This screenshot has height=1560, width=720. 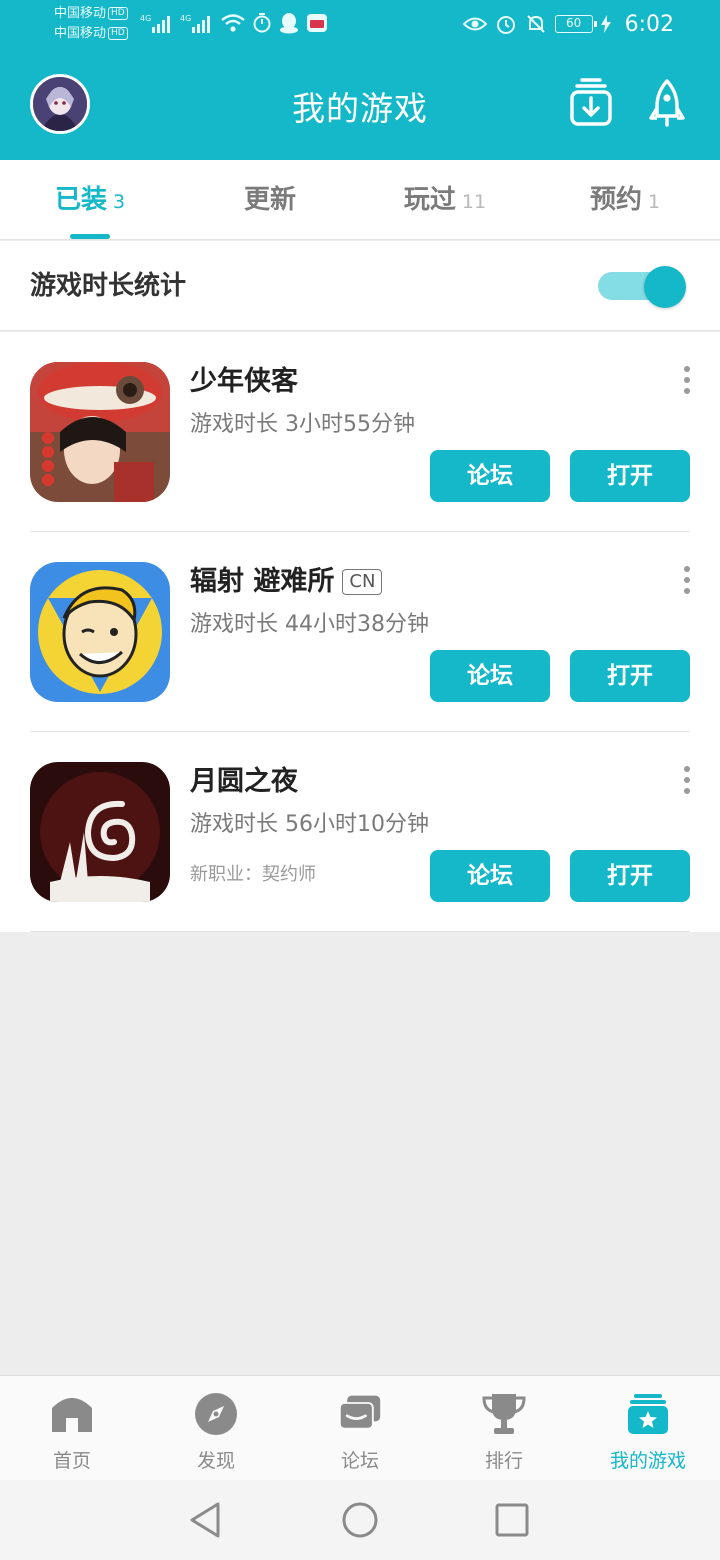 What do you see at coordinates (108, 286) in the screenshot?
I see `playtime-stats-label: 游戏时长统计` at bounding box center [108, 286].